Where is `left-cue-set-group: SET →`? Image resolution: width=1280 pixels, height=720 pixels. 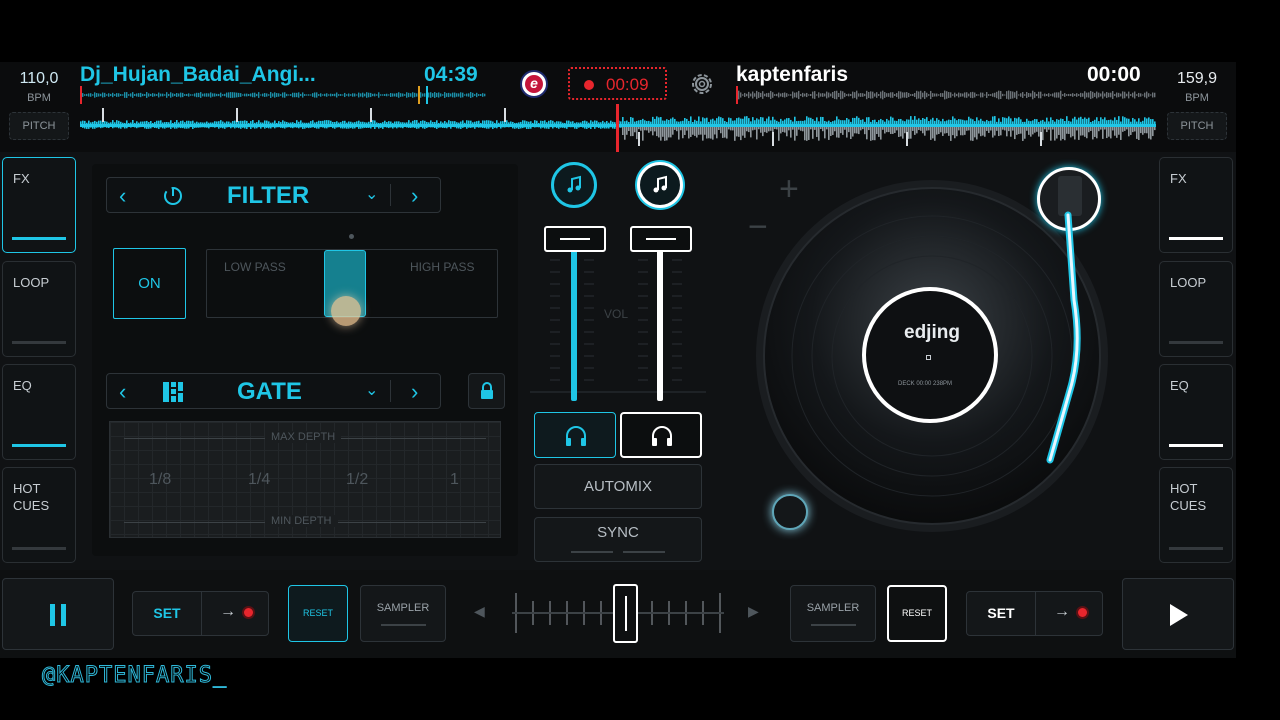 left-cue-set-group: SET → is located at coordinates (200, 613).